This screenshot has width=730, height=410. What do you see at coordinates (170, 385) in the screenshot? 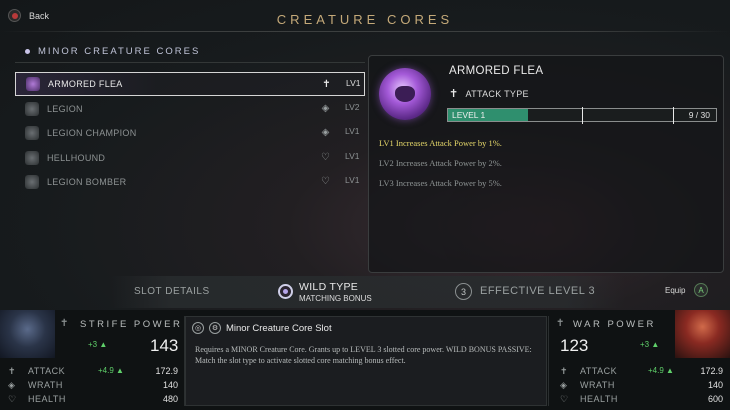
I see `strife-wrath-value: 140` at bounding box center [170, 385].